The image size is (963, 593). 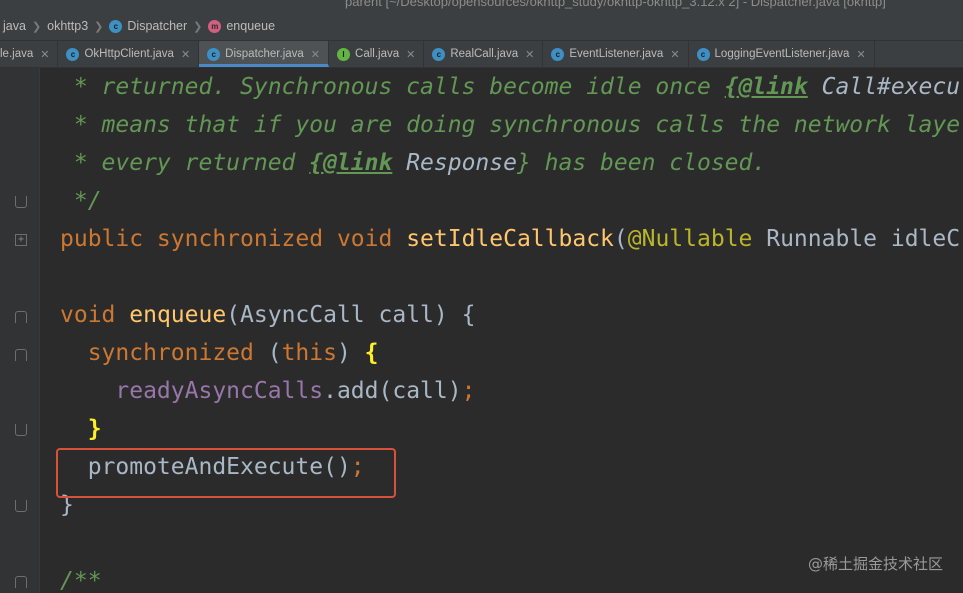 I want to click on code-line: readyAsyncCalls.add(call);, so click(x=268, y=391).